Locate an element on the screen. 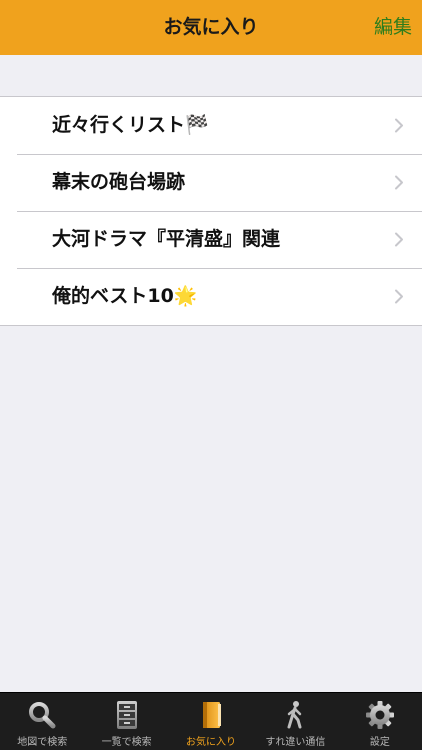 Image resolution: width=422 pixels, height=750 pixels. favorite-item-upcoming: 近々行くリスト🏁 is located at coordinates (211, 125).